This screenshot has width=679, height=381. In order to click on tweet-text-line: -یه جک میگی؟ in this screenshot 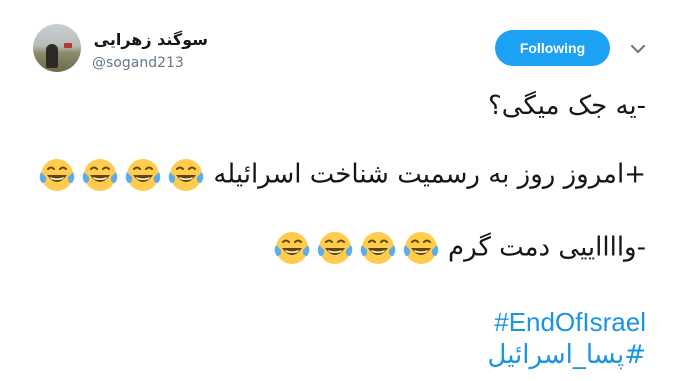, I will do `click(566, 106)`.